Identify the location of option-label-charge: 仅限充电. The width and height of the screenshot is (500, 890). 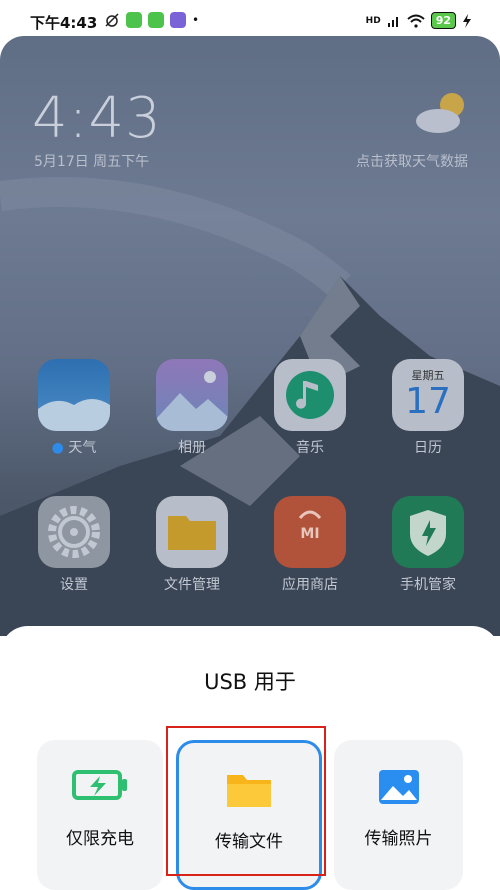
(100, 839).